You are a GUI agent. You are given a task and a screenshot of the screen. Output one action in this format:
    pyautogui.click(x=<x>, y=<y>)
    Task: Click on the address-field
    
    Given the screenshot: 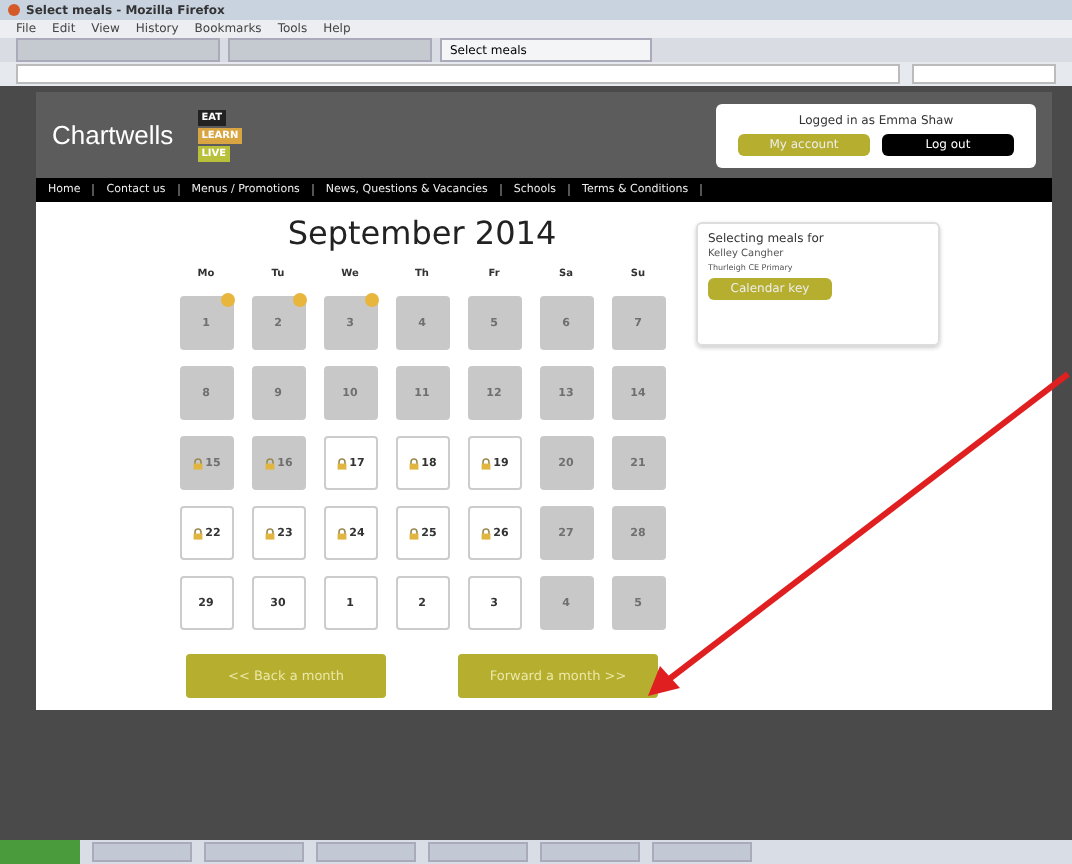 What is the action you would take?
    pyautogui.click(x=458, y=74)
    